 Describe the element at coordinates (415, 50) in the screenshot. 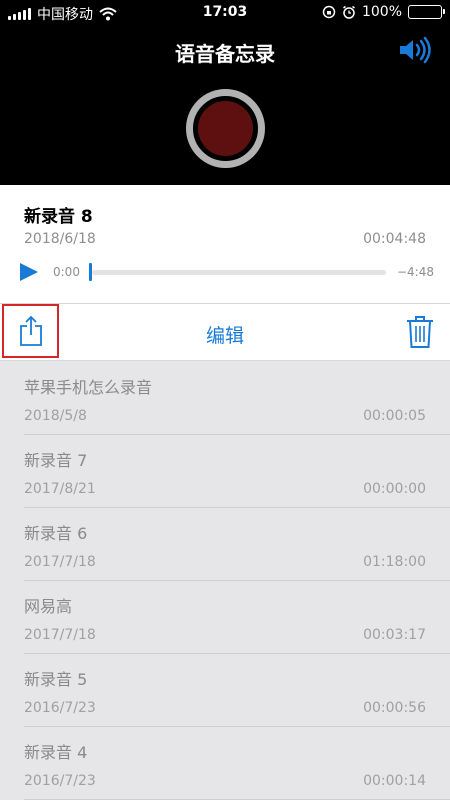

I see `speaker-icon` at that location.